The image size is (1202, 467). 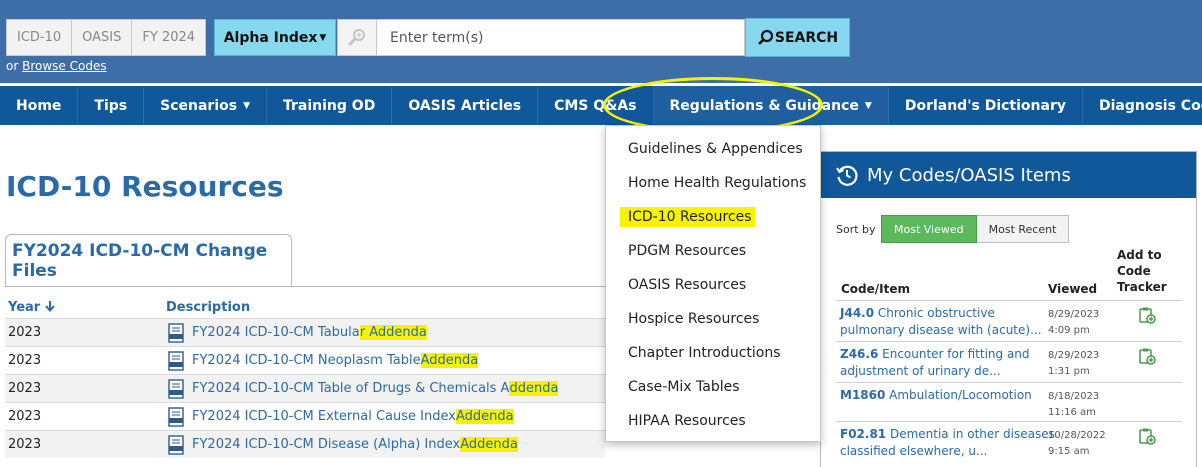 What do you see at coordinates (393, 332) in the screenshot?
I see `row-description-highlight: r Addenda` at bounding box center [393, 332].